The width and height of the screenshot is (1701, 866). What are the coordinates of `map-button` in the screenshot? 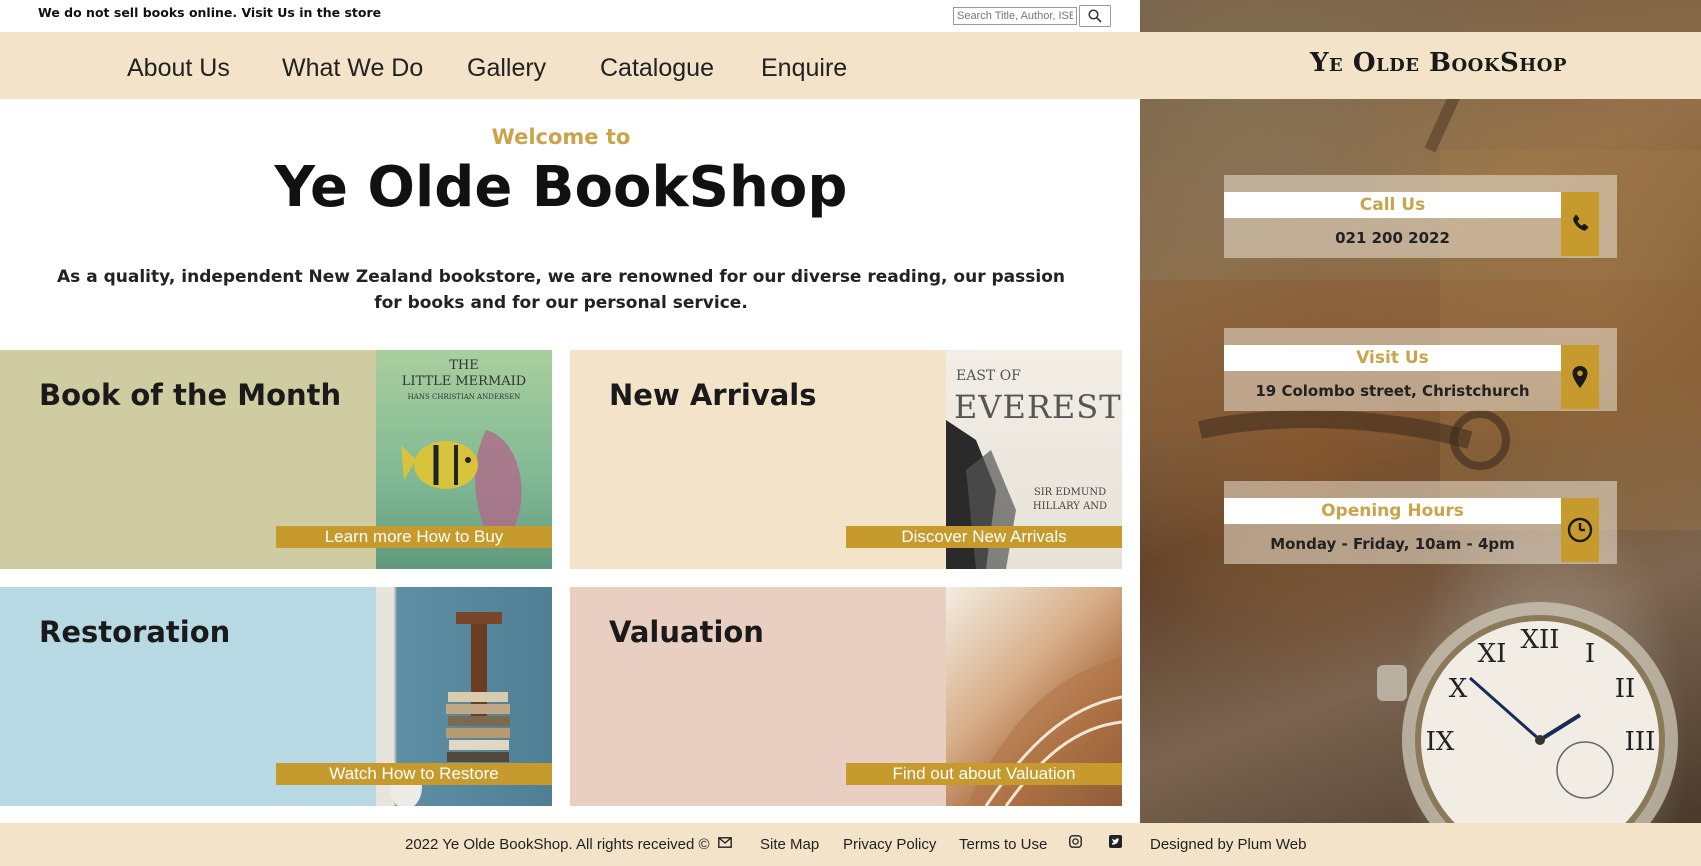 It's located at (1580, 377).